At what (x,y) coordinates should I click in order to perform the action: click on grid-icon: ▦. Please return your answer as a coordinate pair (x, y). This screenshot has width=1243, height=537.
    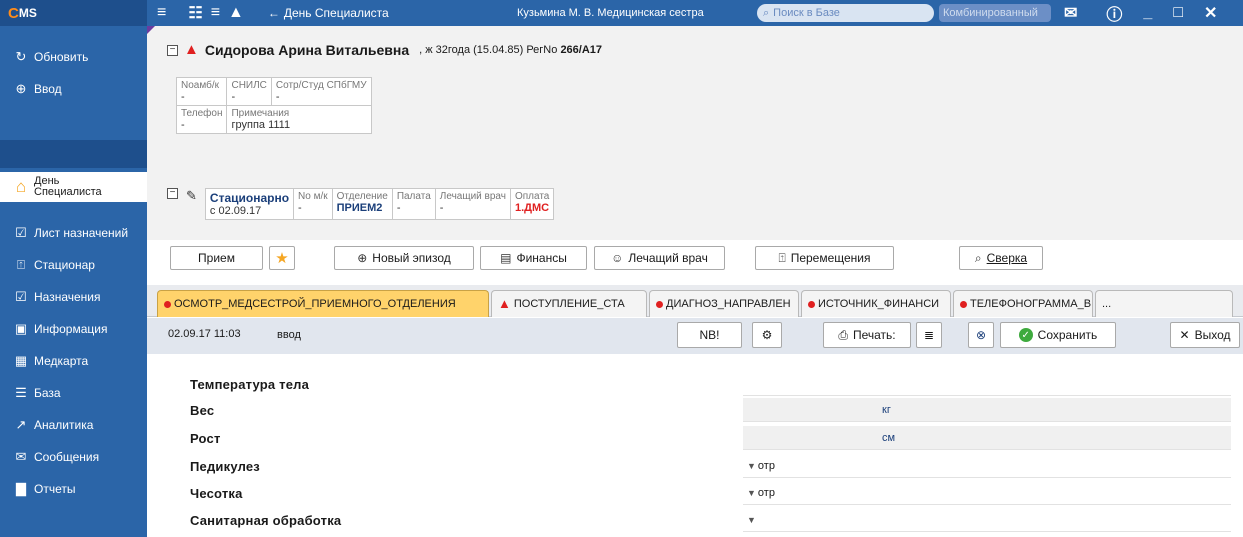
    Looking at the image, I should click on (21, 360).